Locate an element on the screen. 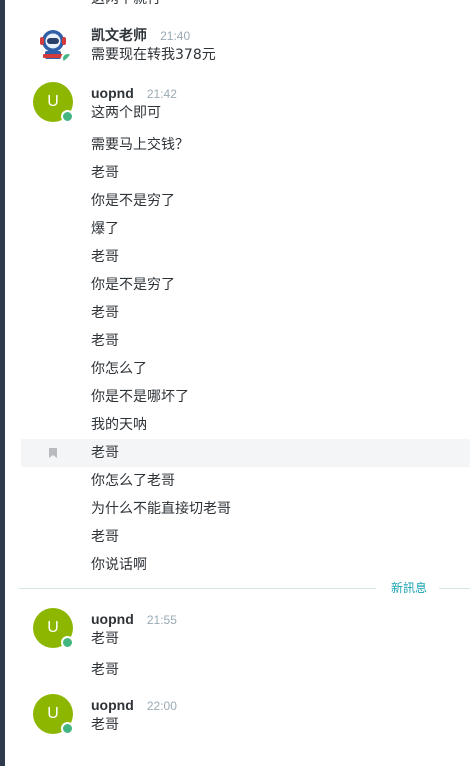 The width and height of the screenshot is (470, 766). message-text: 爆了 is located at coordinates (105, 229).